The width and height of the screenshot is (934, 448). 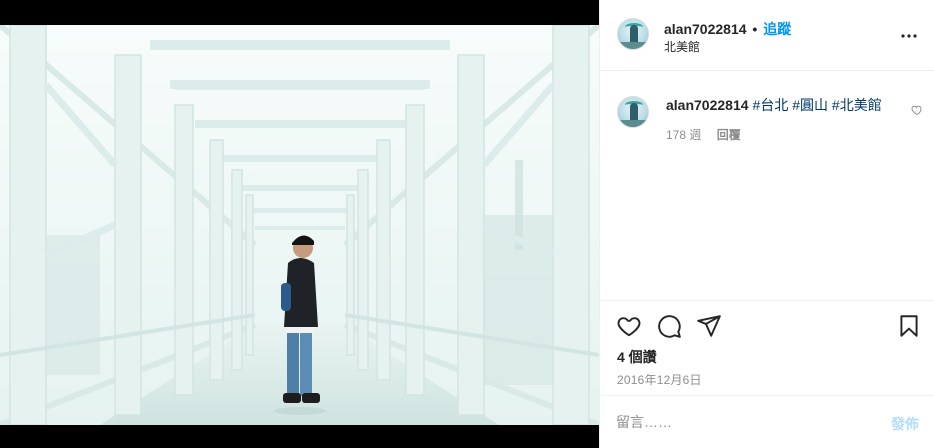 I want to click on likes-count: 4 個讚, so click(x=637, y=357).